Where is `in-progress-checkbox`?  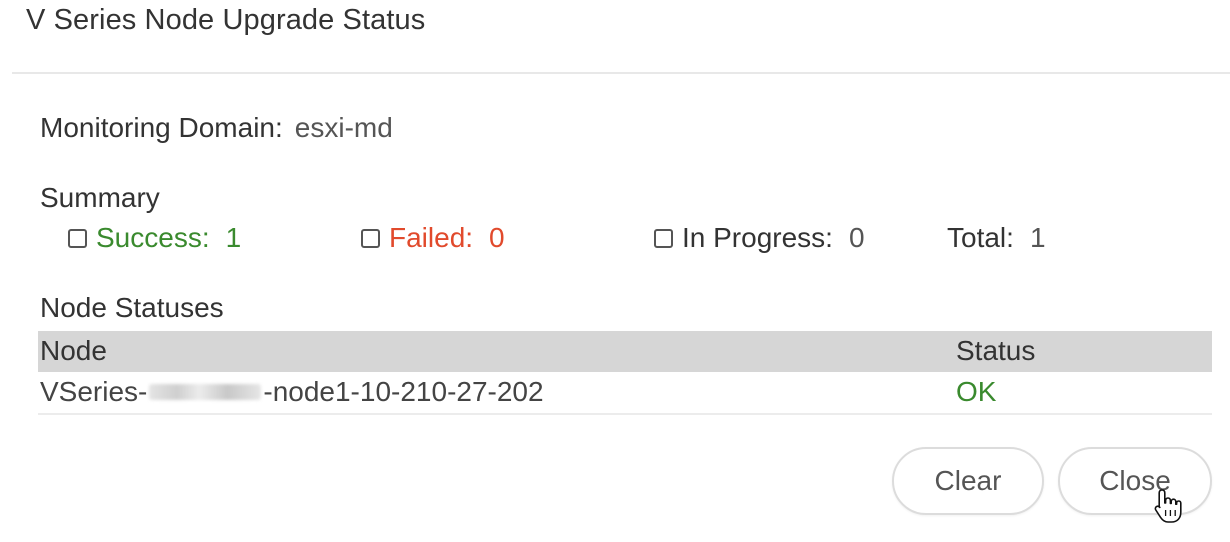
in-progress-checkbox is located at coordinates (663, 238).